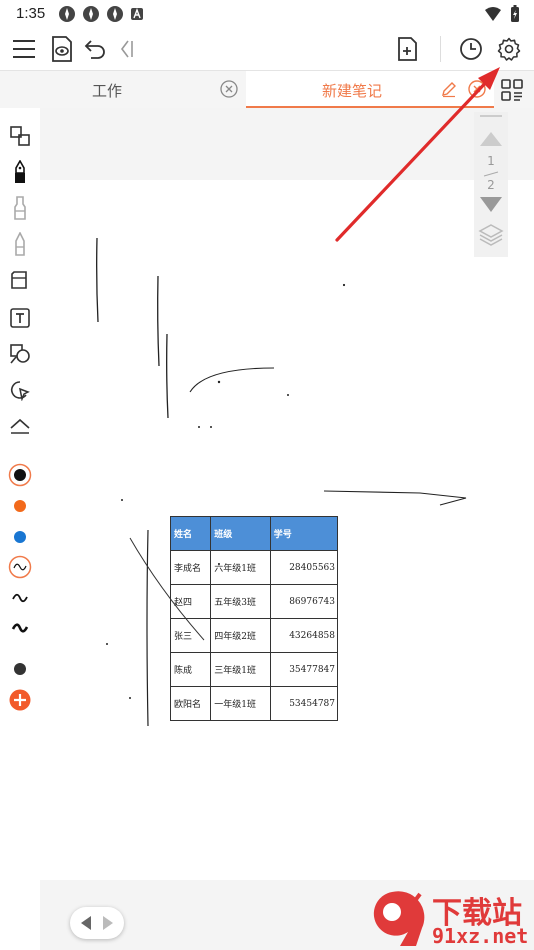 This screenshot has height=950, width=534. I want to click on wifi-icon, so click(493, 14).